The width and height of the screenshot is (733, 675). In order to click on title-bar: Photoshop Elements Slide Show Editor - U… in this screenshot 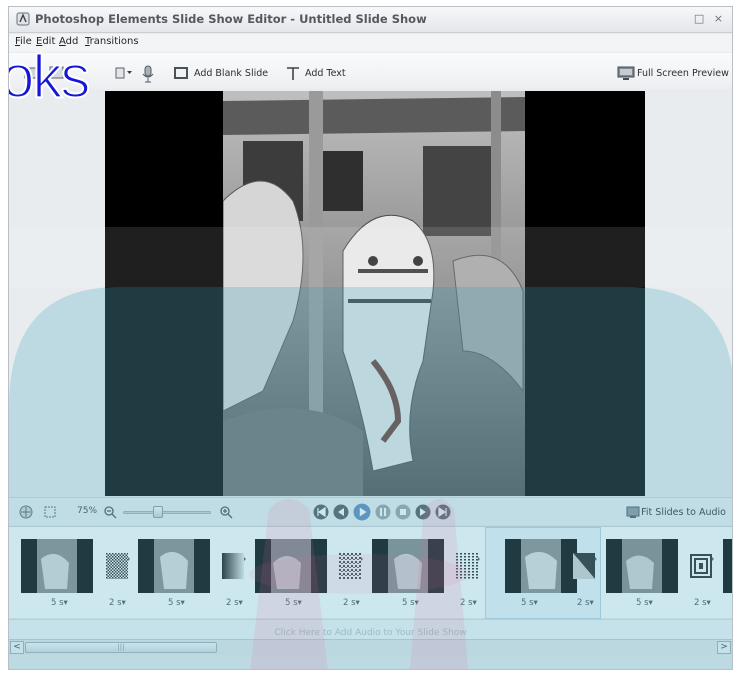, I will do `click(370, 20)`.